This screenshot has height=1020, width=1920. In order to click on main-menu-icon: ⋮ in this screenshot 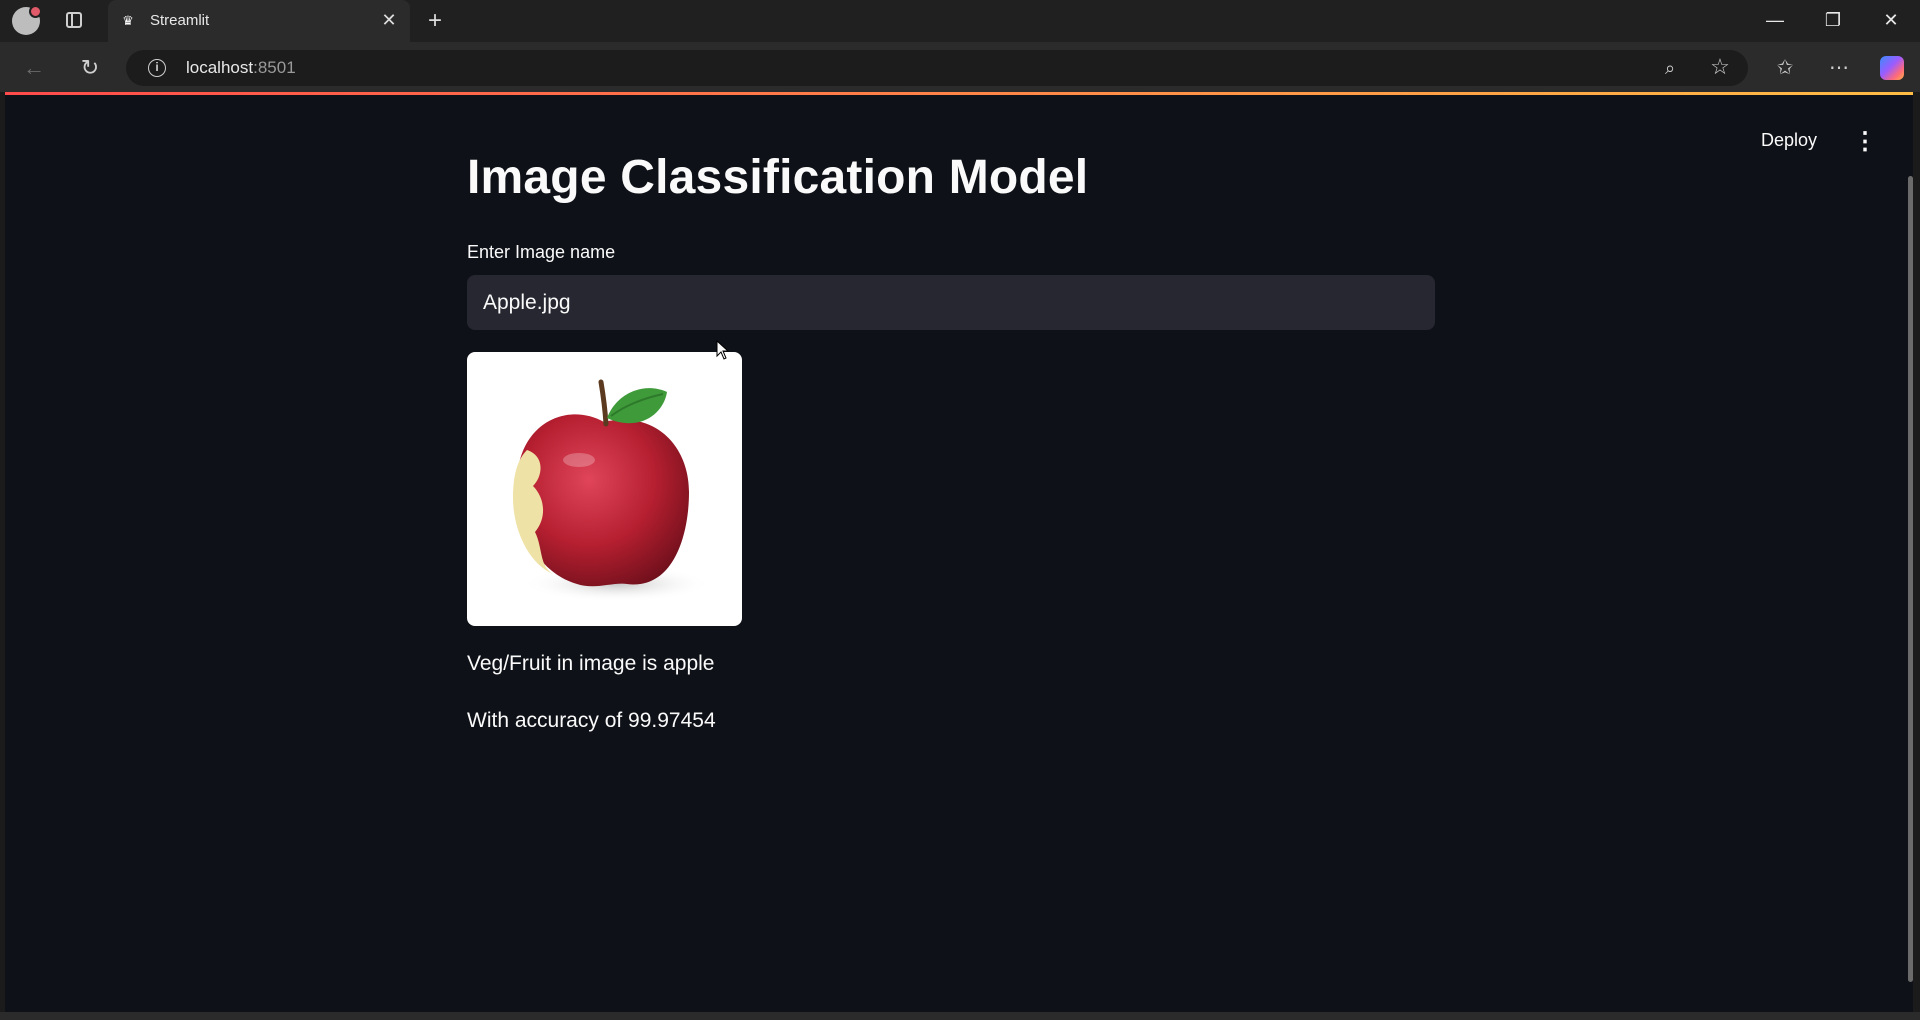, I will do `click(1865, 142)`.